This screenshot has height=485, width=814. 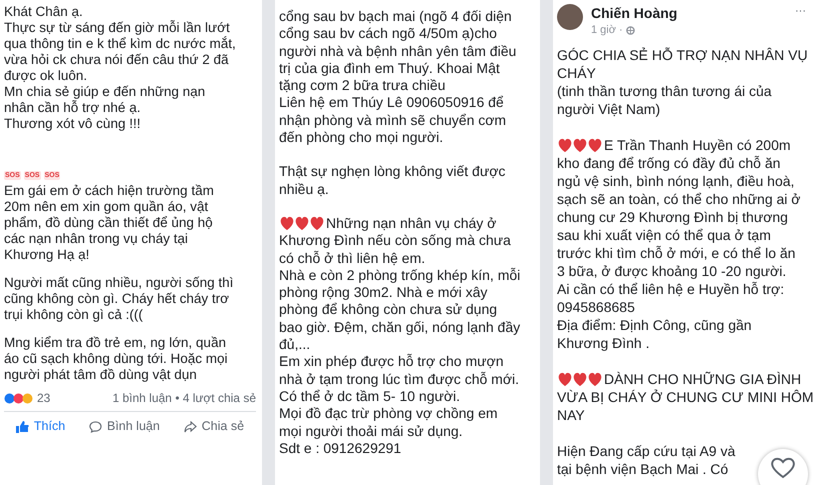 I want to click on floating-heart-button, so click(x=783, y=467).